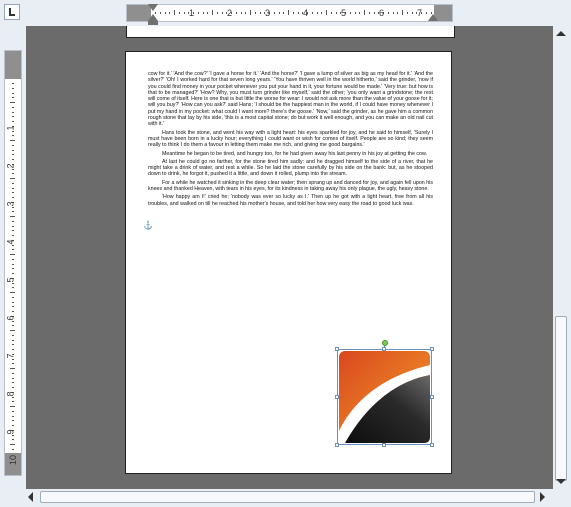 The height and width of the screenshot is (507, 571). What do you see at coordinates (561, 398) in the screenshot?
I see `vertical-scroll-thumb` at bounding box center [561, 398].